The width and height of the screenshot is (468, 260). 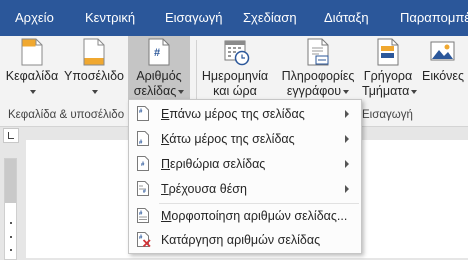 What do you see at coordinates (237, 53) in the screenshot?
I see `calendar-clock-icon` at bounding box center [237, 53].